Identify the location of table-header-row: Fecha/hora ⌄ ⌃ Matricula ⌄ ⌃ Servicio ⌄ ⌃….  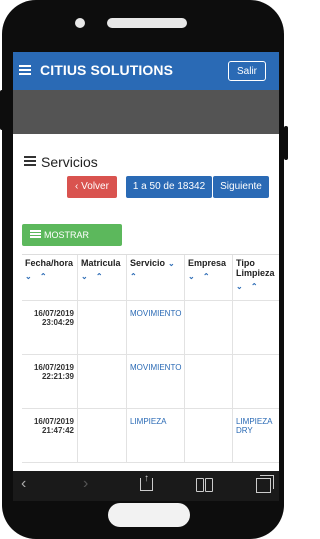
(150, 278).